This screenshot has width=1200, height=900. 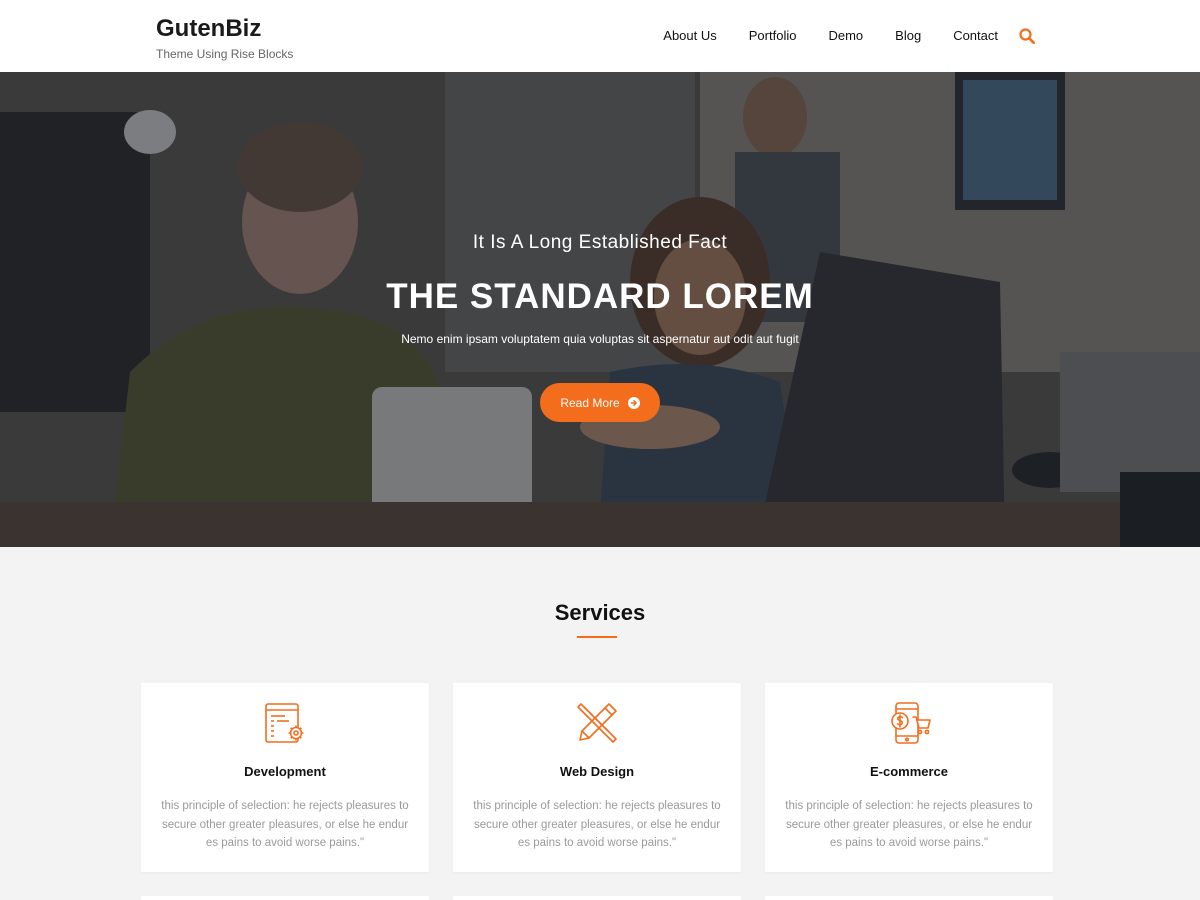 I want to click on development-icon, so click(x=285, y=723).